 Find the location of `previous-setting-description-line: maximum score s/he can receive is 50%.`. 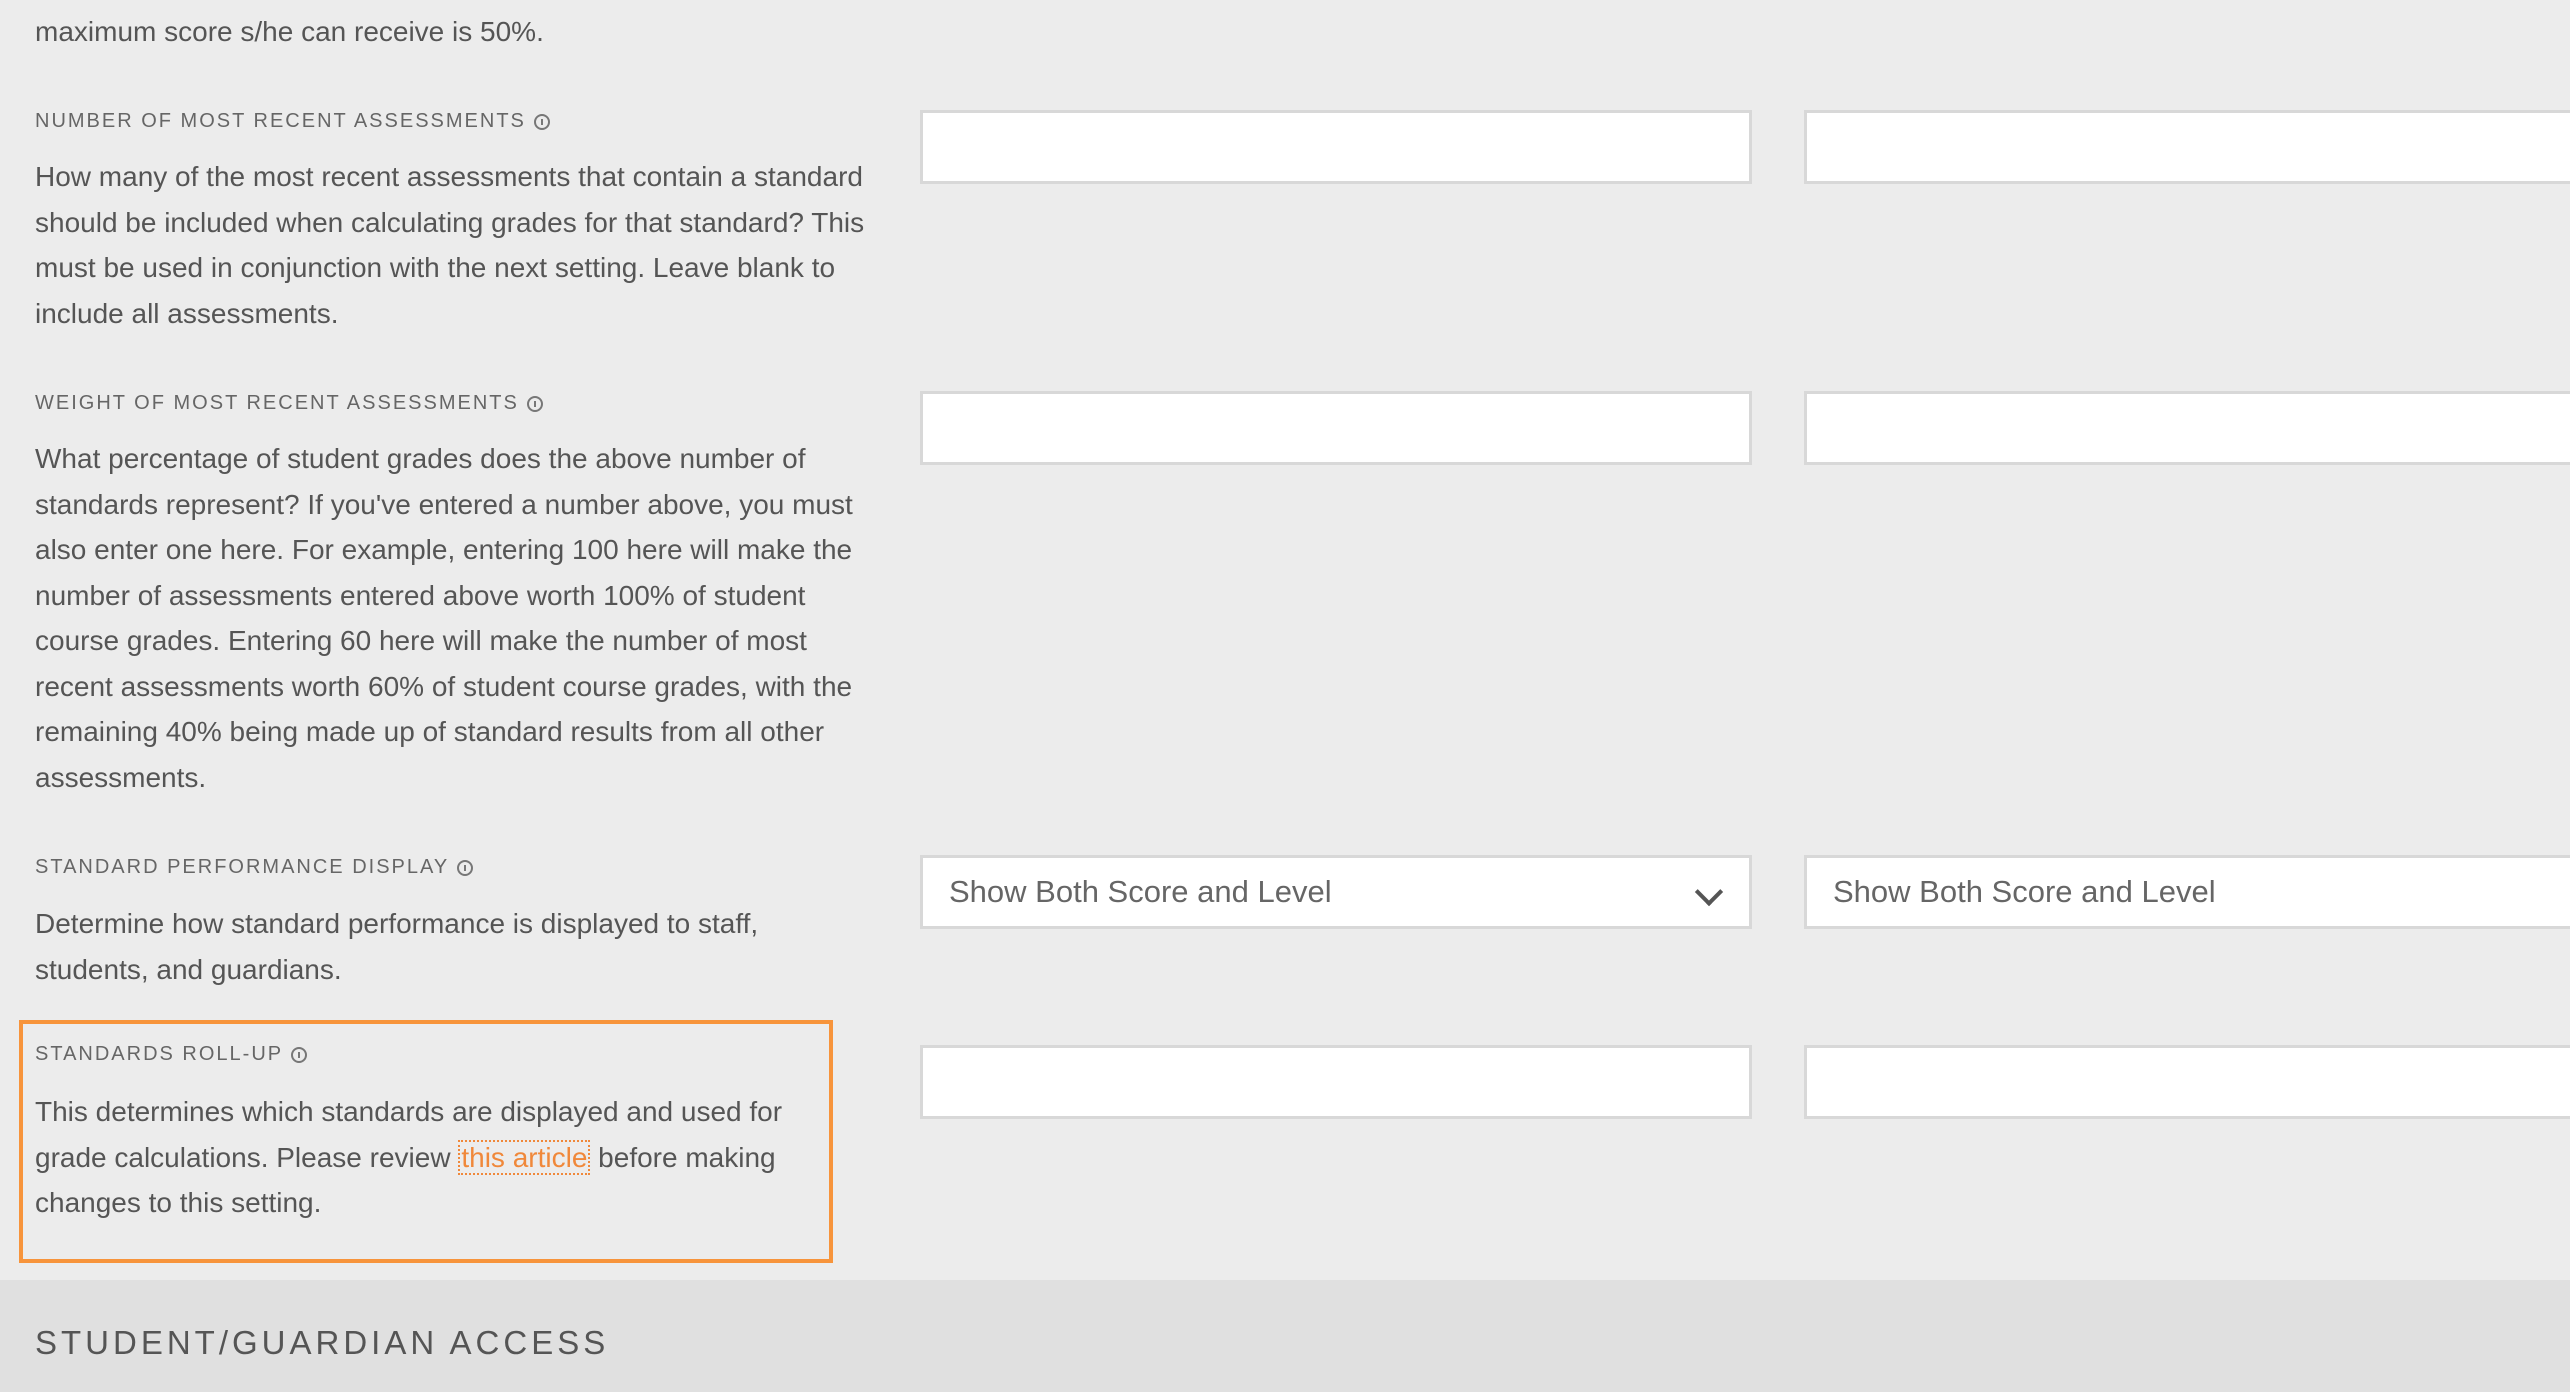

previous-setting-description-line: maximum score s/he can receive is 50%. is located at coordinates (289, 31).